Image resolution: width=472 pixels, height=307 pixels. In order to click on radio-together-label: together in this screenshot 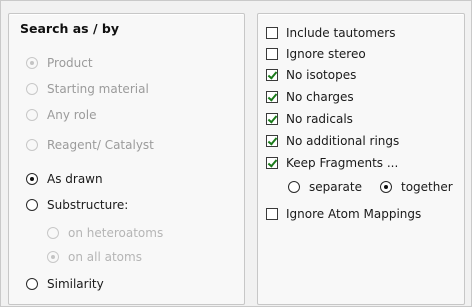, I will do `click(427, 187)`.